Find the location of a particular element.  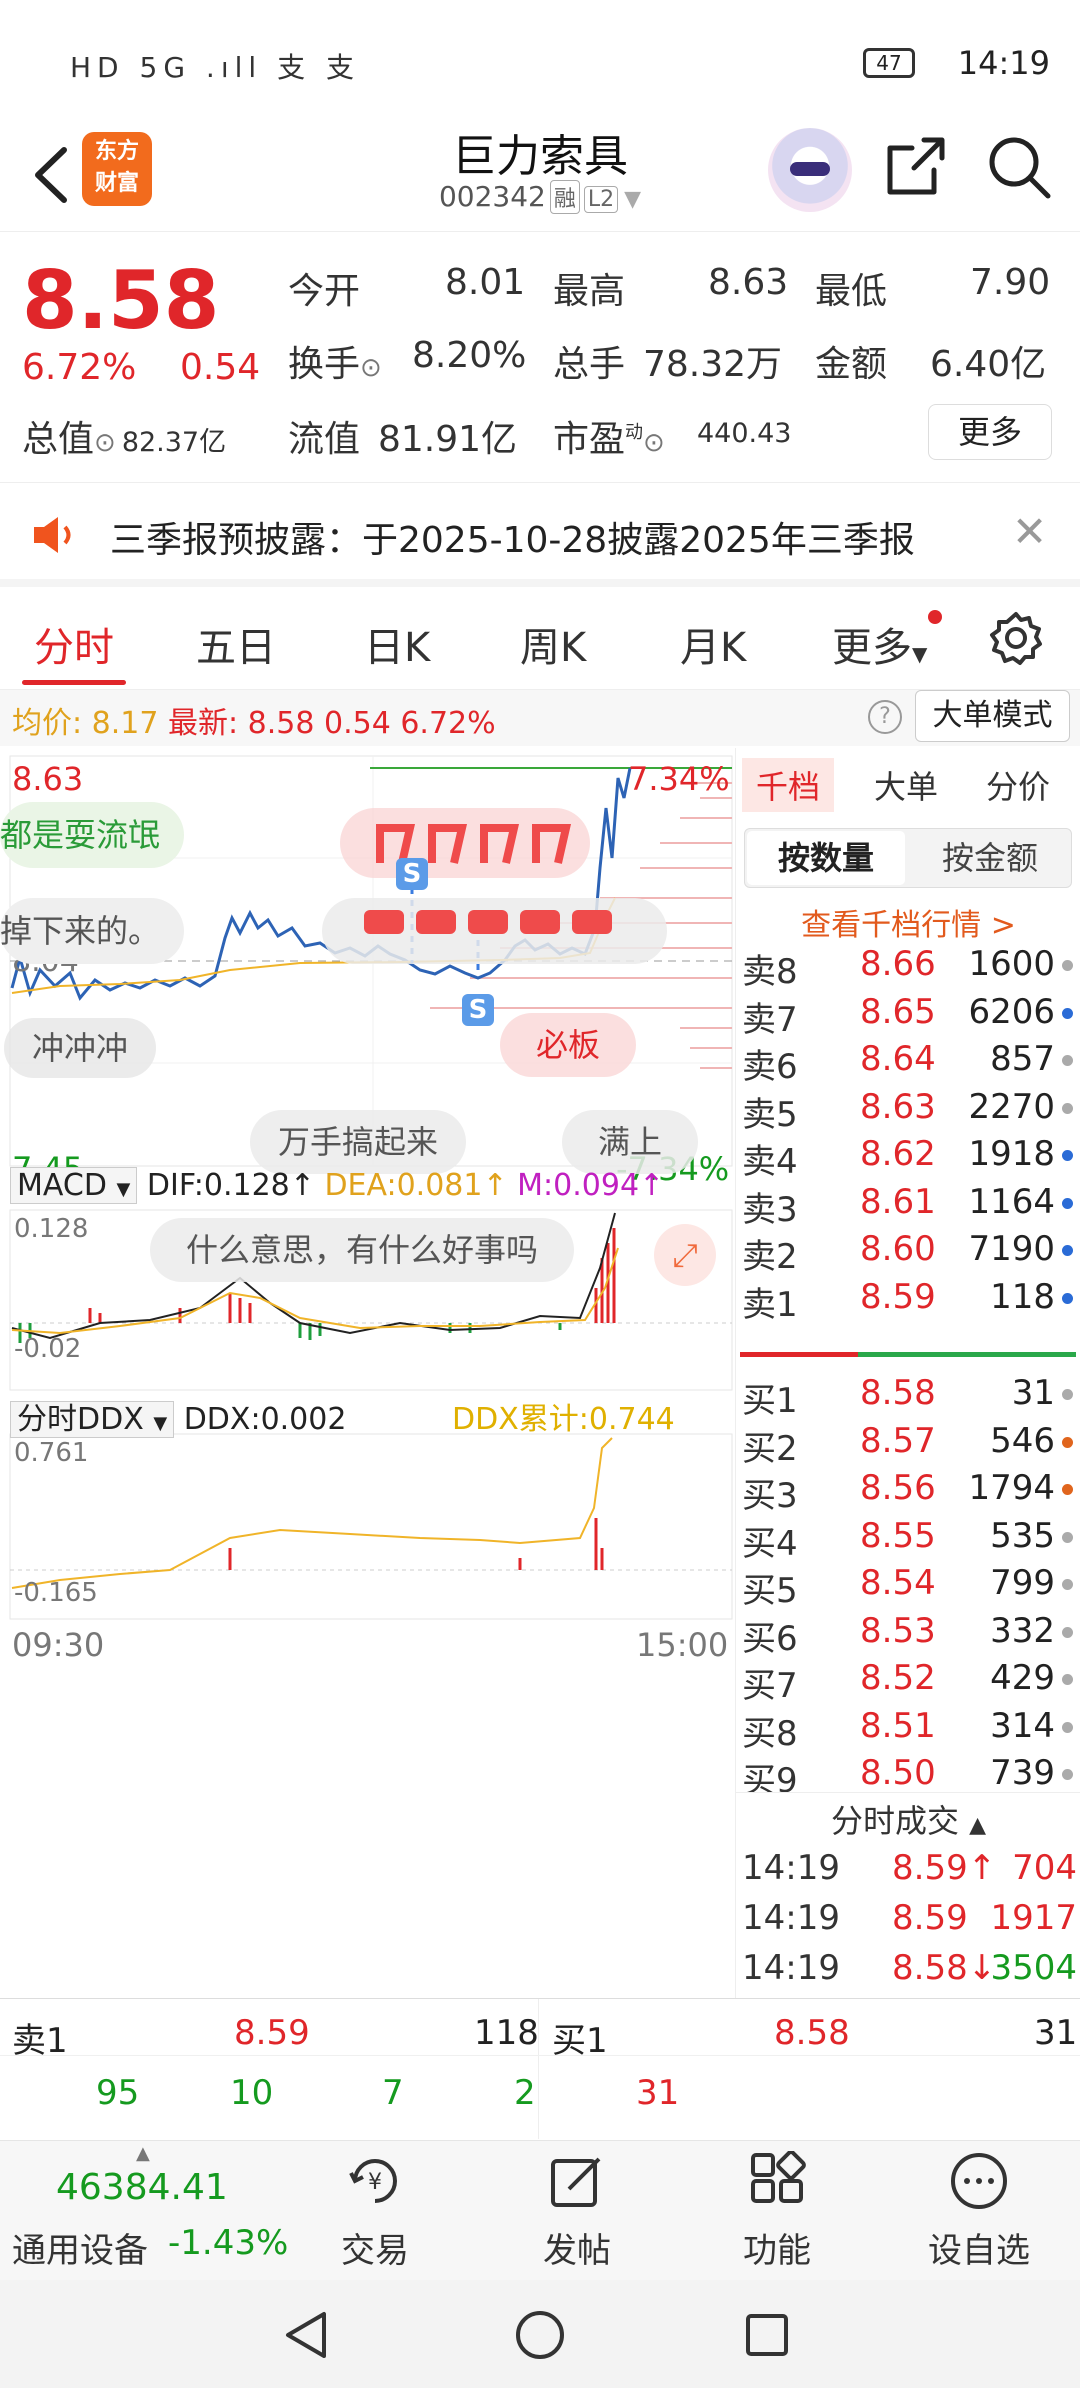

ask-row: 卖7 8.65 6206 is located at coordinates (909, 1016).